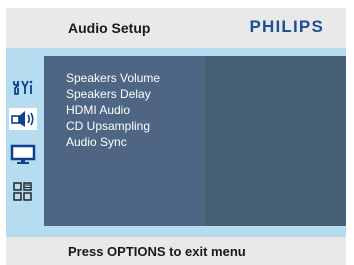  I want to click on menu-item-cd-upsampling: CD Upsampling, so click(113, 126).